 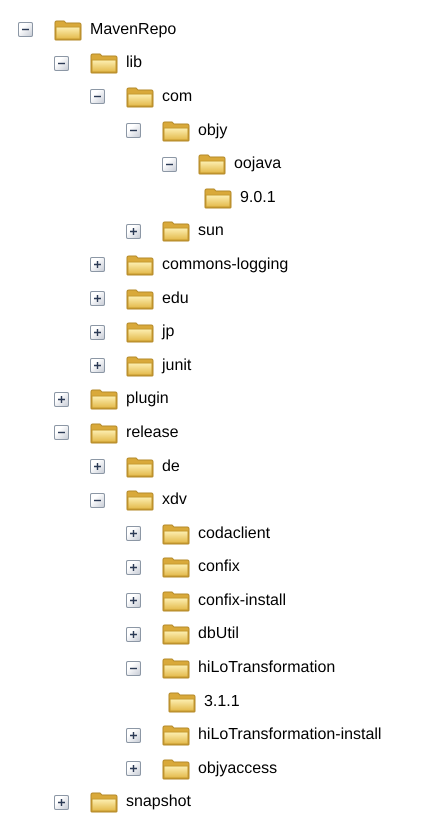 What do you see at coordinates (175, 298) in the screenshot?
I see `folder-label: edu` at bounding box center [175, 298].